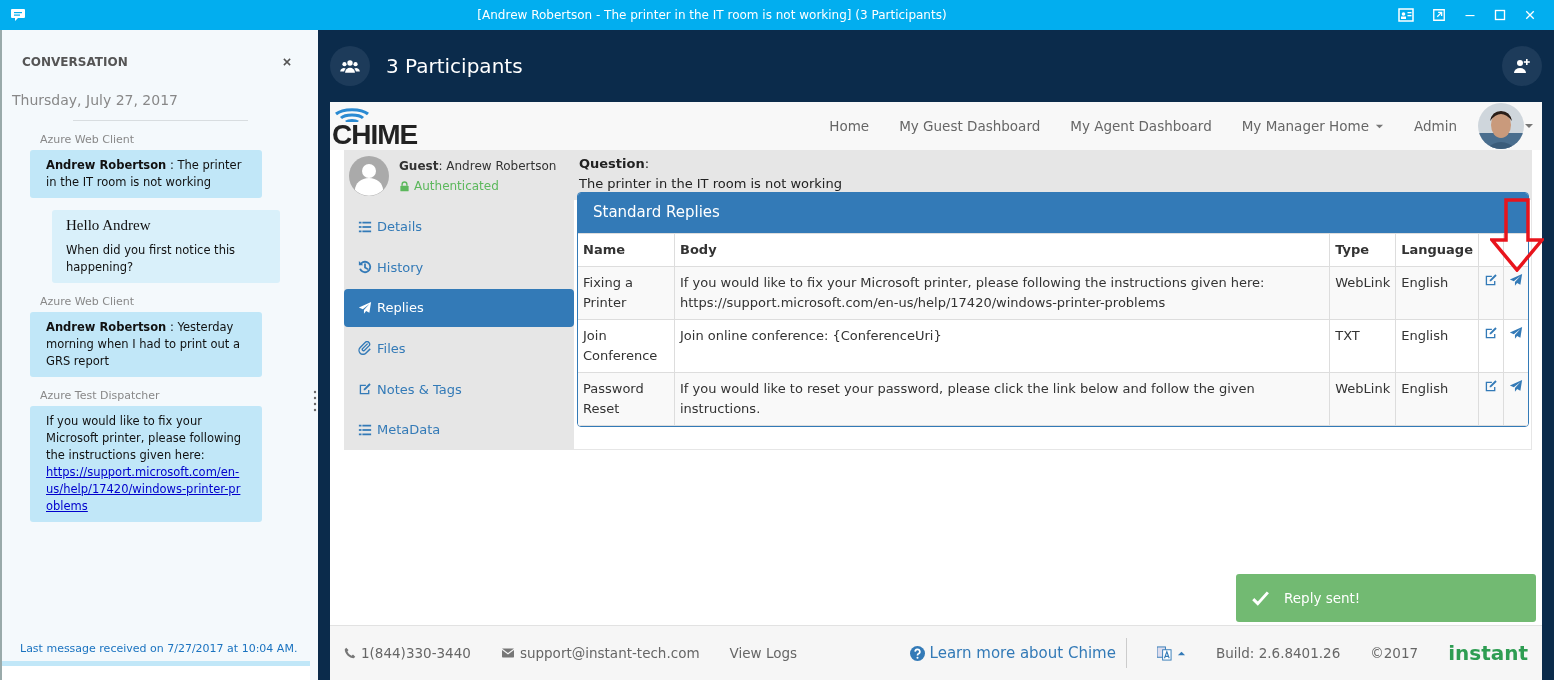  I want to click on message-input, so click(156, 670).